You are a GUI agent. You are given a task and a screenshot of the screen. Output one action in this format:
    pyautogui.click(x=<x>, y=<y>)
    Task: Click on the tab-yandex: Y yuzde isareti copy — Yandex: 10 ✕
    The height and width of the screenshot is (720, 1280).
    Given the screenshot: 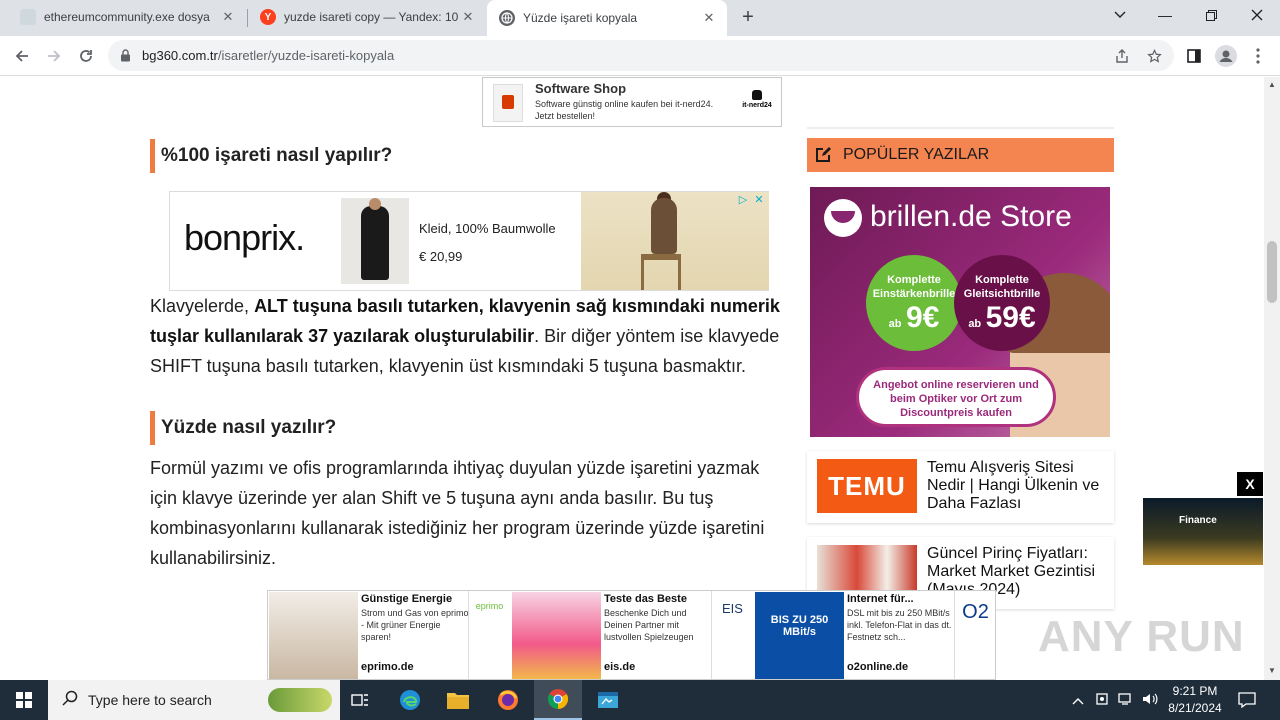 What is the action you would take?
    pyautogui.click(x=367, y=17)
    